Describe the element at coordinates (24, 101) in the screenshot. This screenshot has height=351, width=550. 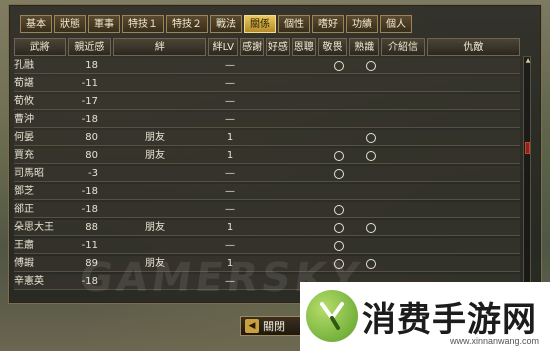
I see `officer-name: 荀攸` at that location.